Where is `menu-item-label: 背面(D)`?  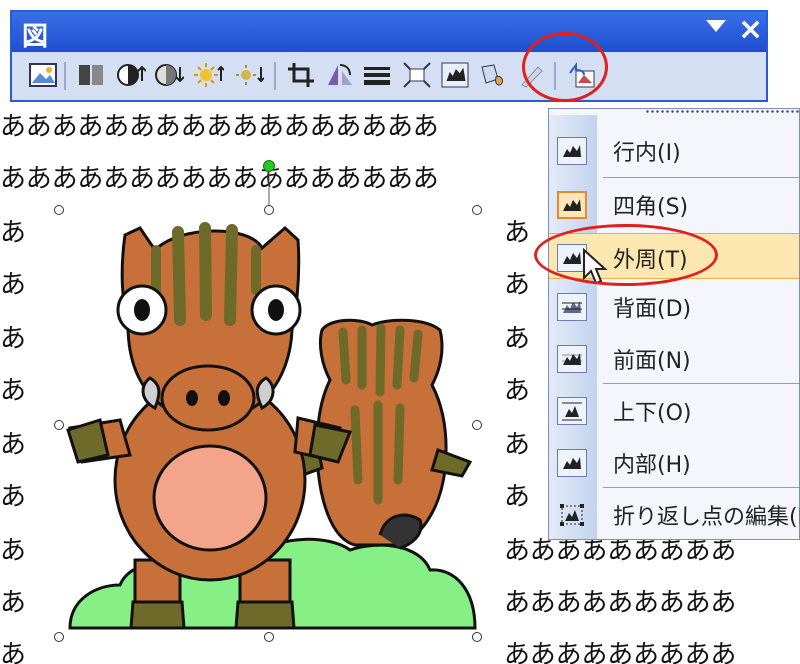 menu-item-label: 背面(D) is located at coordinates (652, 309).